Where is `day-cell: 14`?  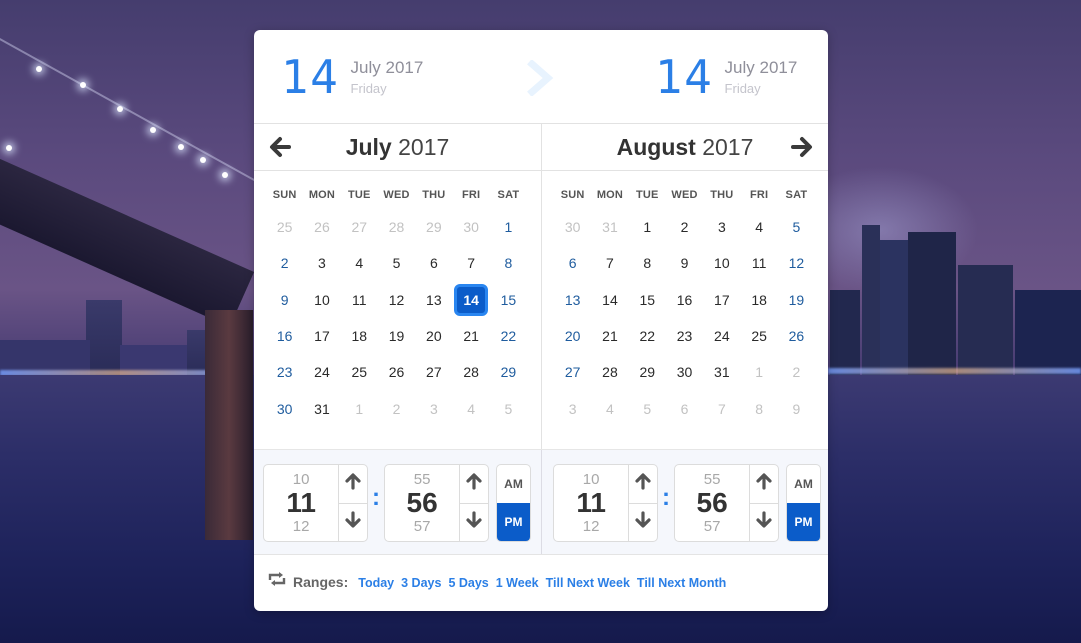
day-cell: 14 is located at coordinates (609, 300).